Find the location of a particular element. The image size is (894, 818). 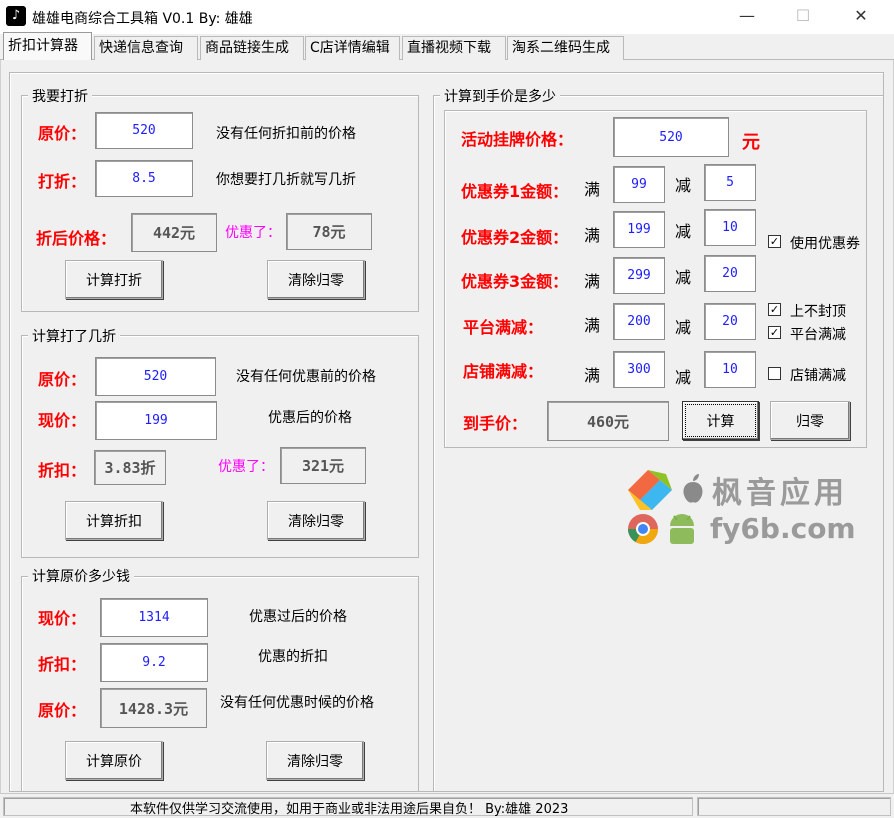

tab-qrcode: 淘系二维码生成 is located at coordinates (565, 48).